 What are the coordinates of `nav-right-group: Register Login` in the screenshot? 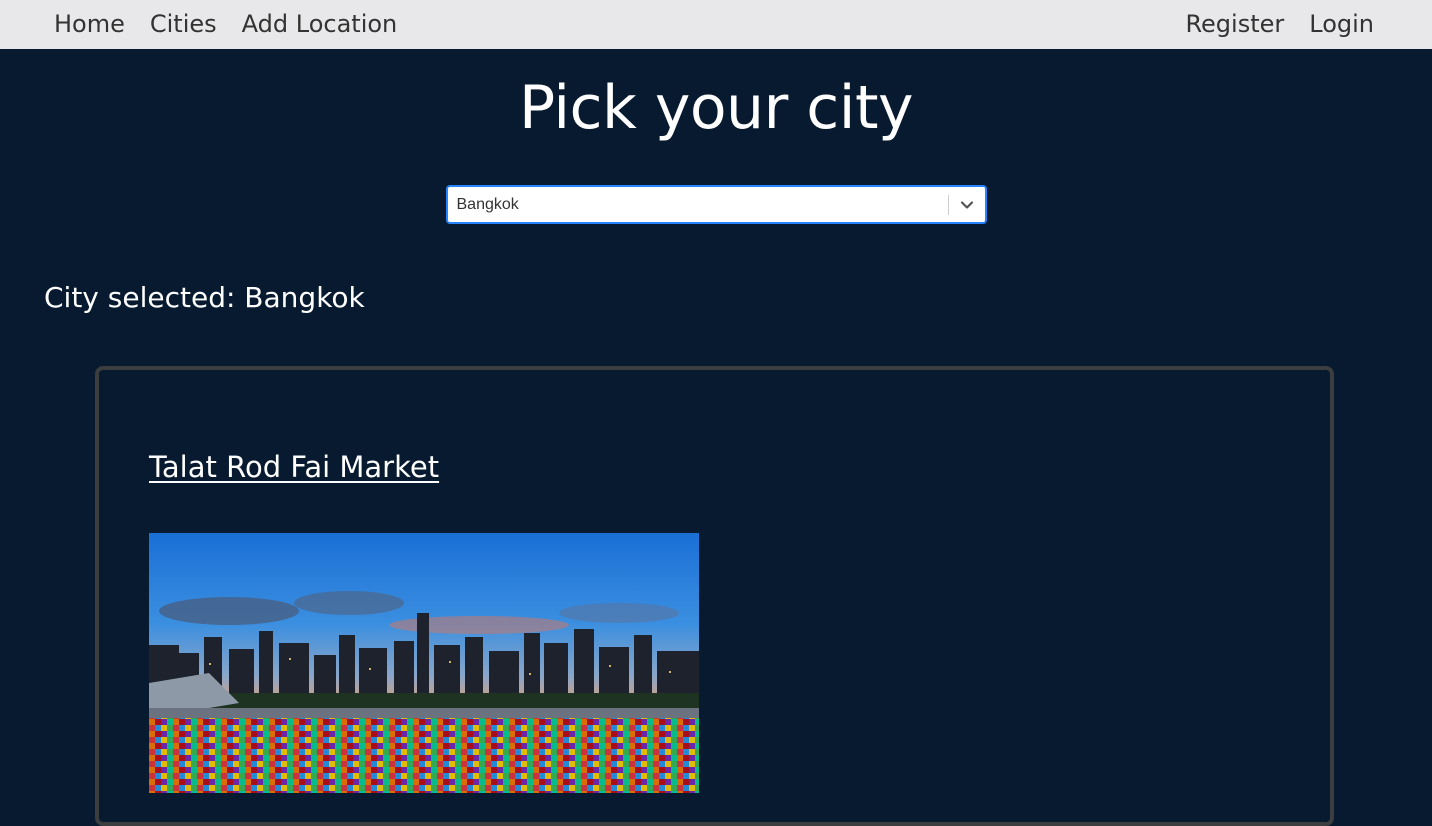 It's located at (1267, 24).